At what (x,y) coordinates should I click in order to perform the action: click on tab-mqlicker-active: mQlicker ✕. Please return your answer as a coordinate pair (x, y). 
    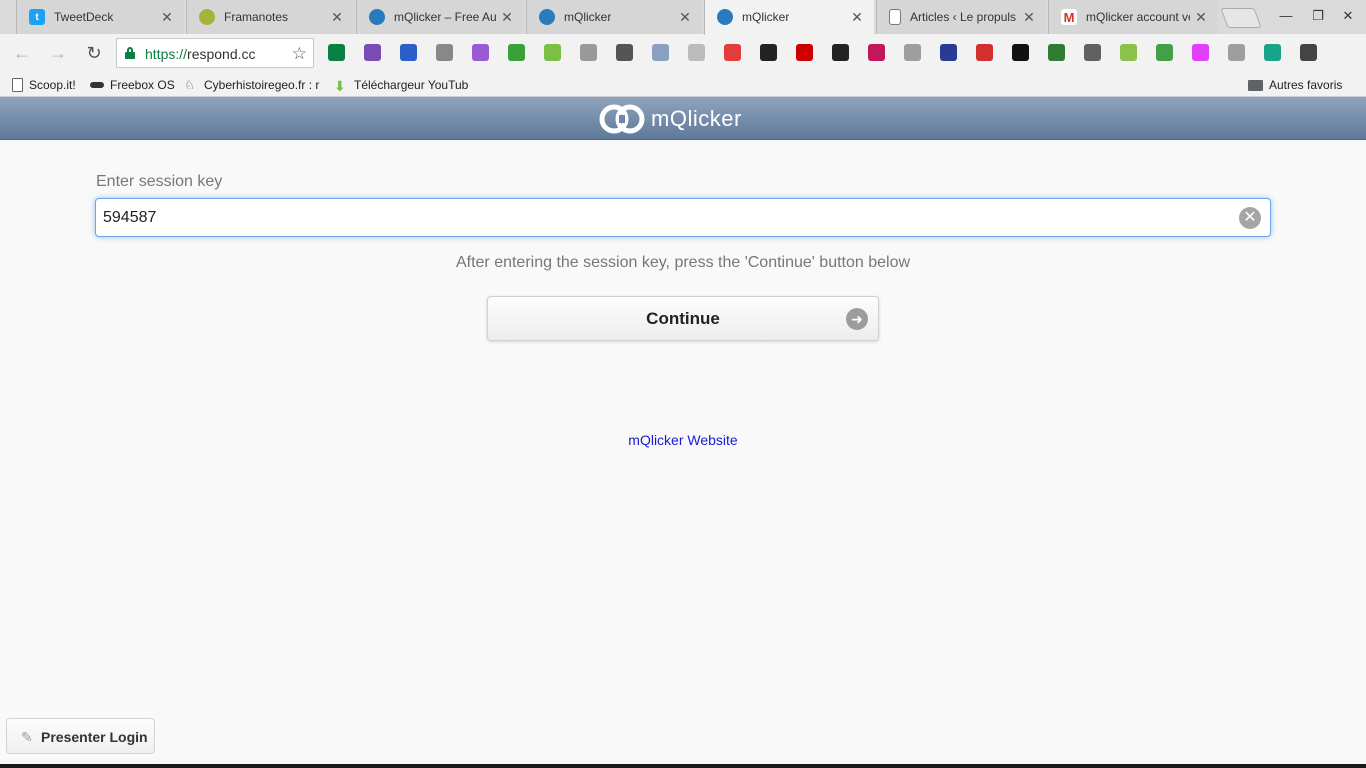
    Looking at the image, I should click on (789, 17).